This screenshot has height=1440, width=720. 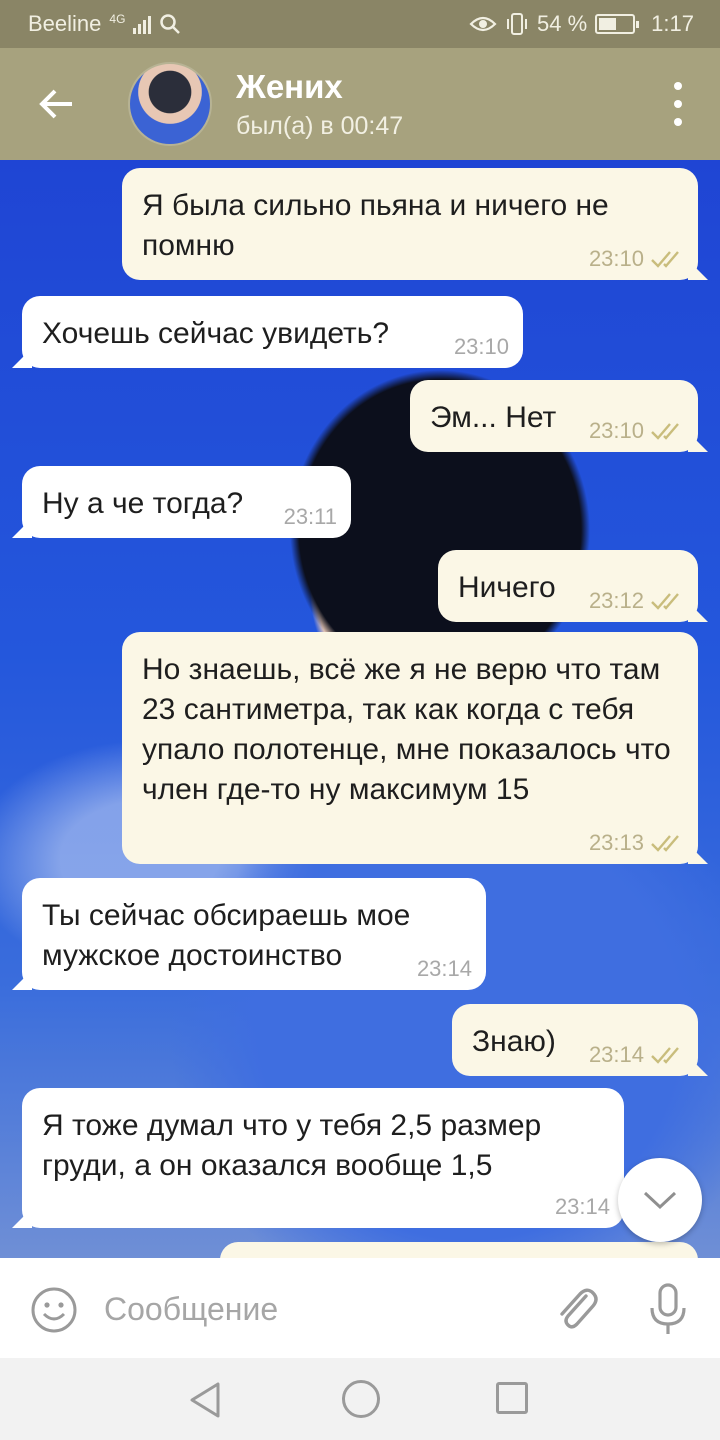 I want to click on message-text: Хочешь сейчас увидеть?, so click(x=216, y=333).